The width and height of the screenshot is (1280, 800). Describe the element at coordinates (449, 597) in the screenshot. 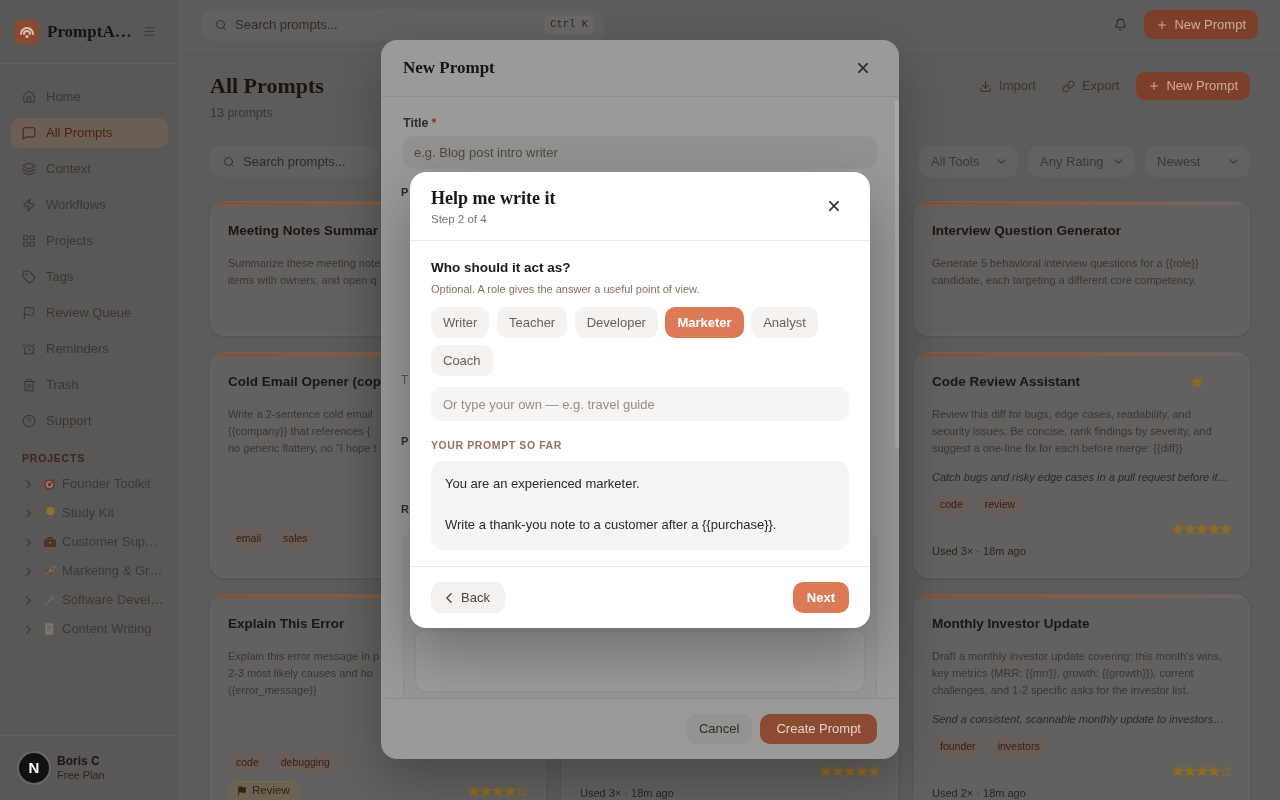

I see `chevron-left-icon` at that location.